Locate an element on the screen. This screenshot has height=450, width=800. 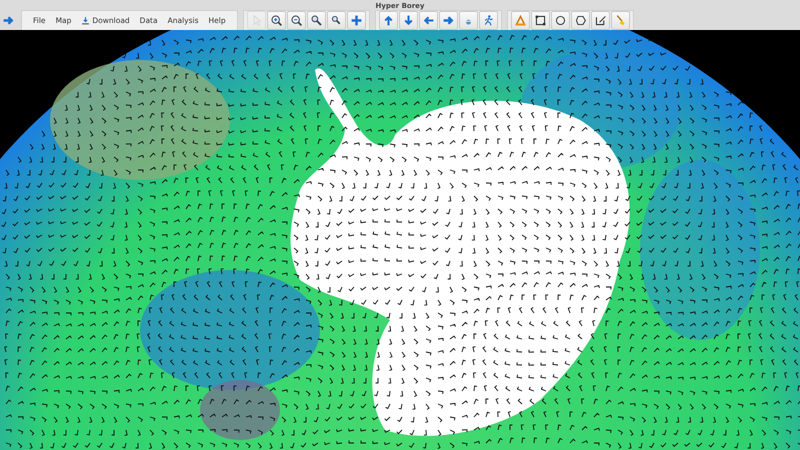
arrow-down-icon is located at coordinates (408, 20).